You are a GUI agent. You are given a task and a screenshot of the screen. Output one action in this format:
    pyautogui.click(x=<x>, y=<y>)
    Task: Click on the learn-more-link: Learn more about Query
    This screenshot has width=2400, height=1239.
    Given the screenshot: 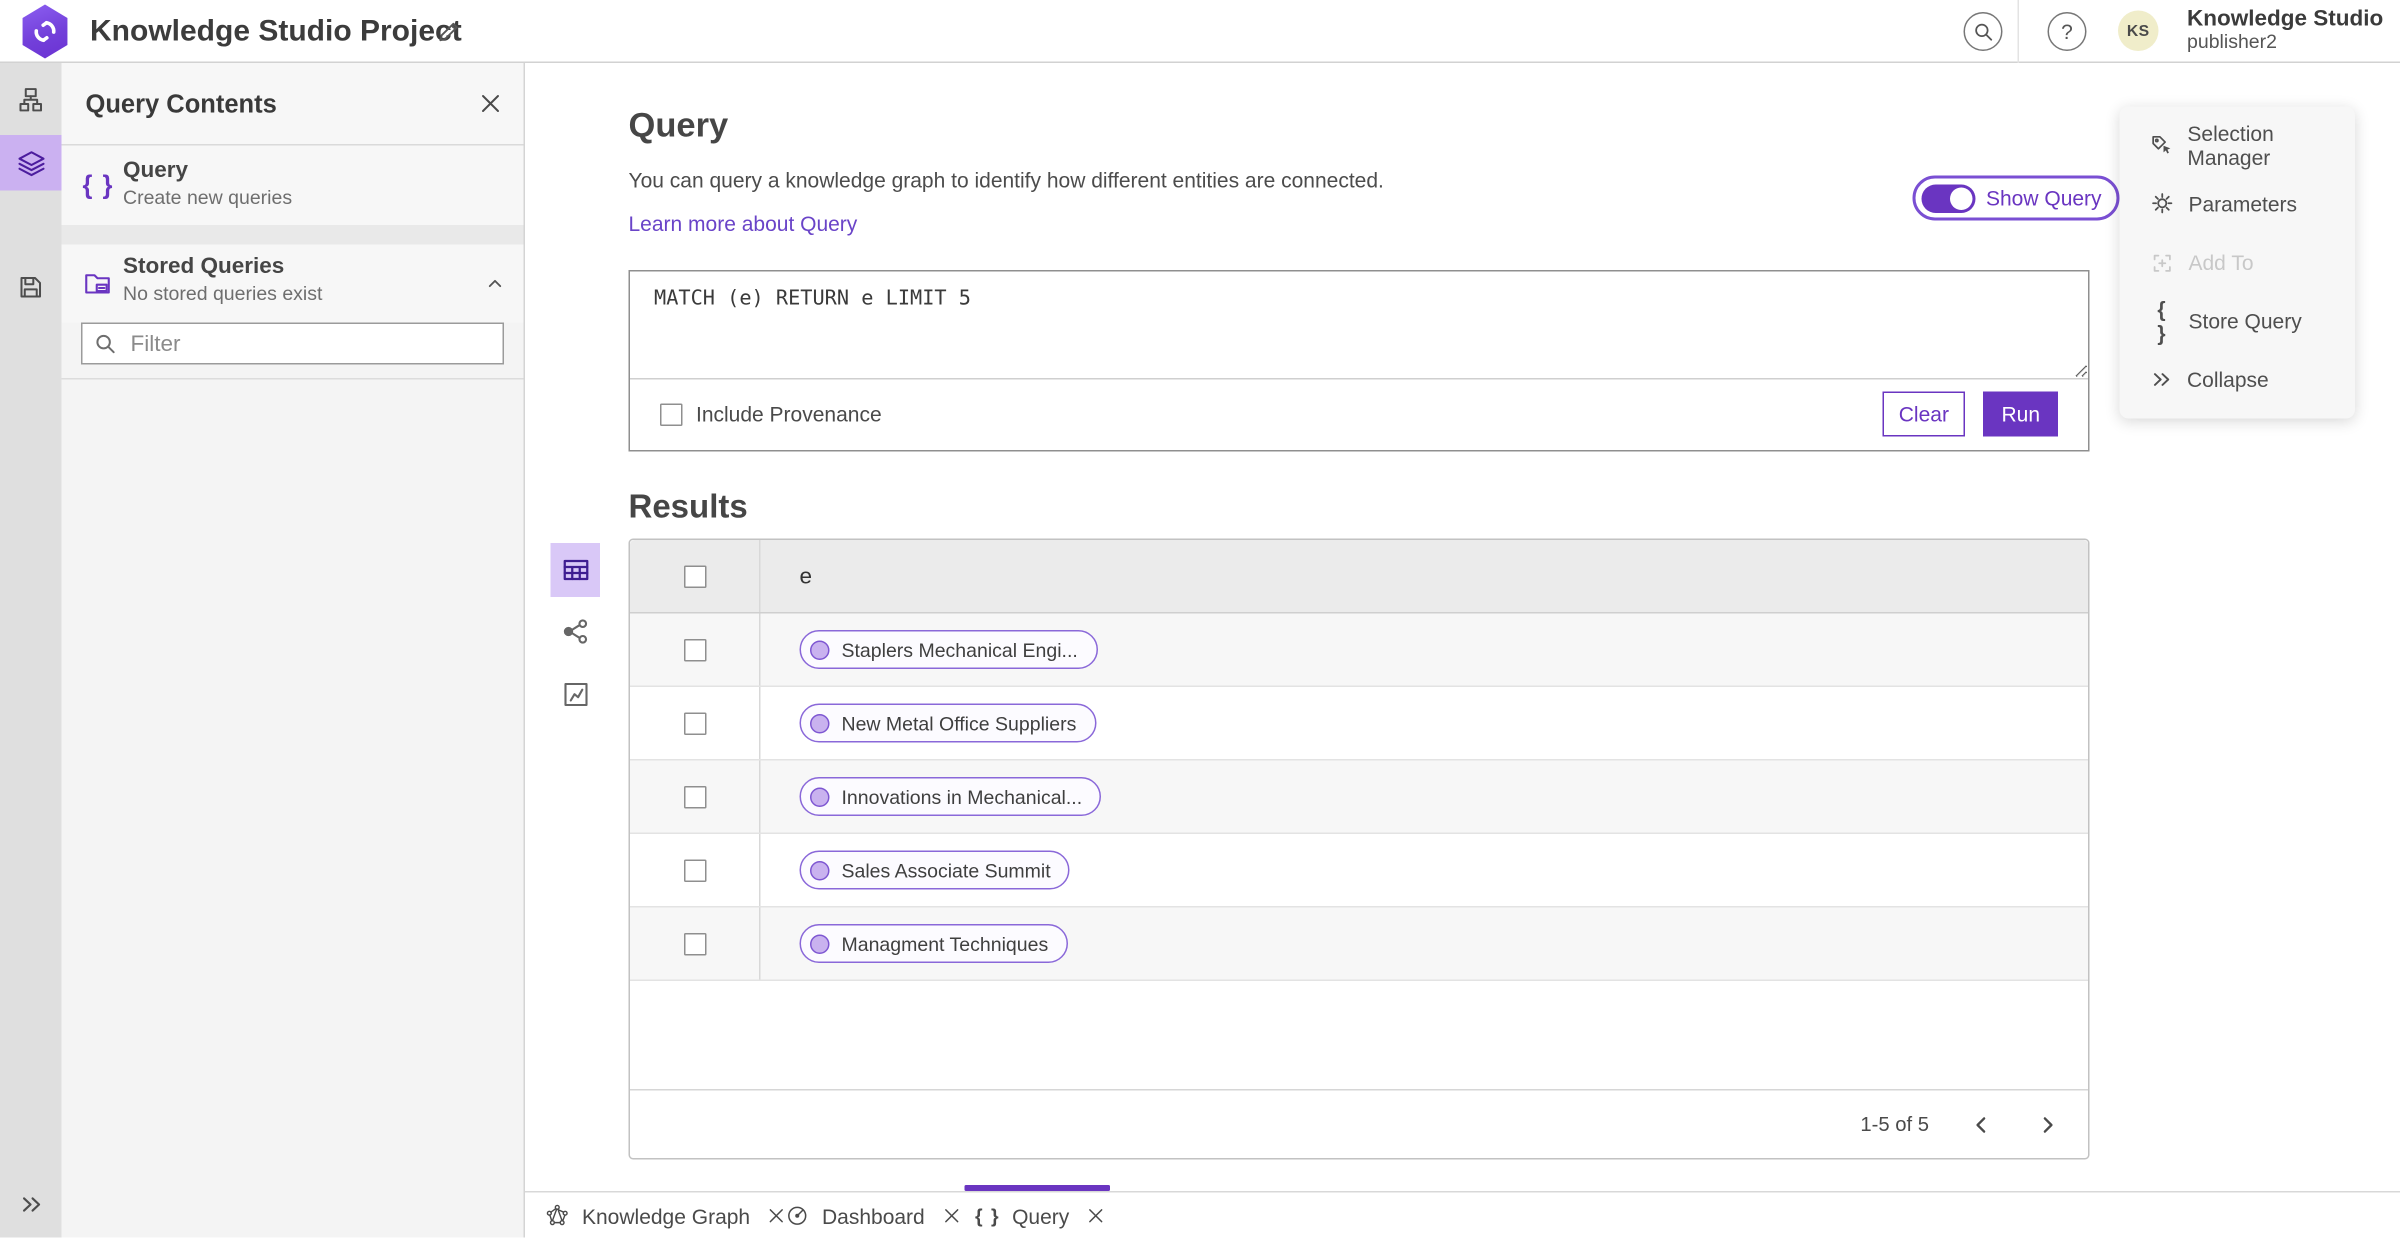 What is the action you would take?
    pyautogui.click(x=743, y=224)
    